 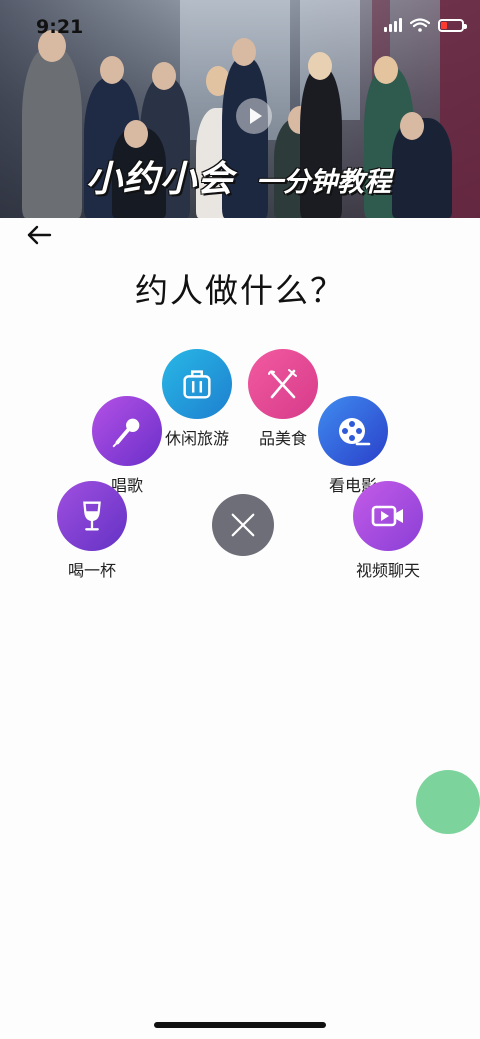 I want to click on status-icons, so click(x=425, y=25).